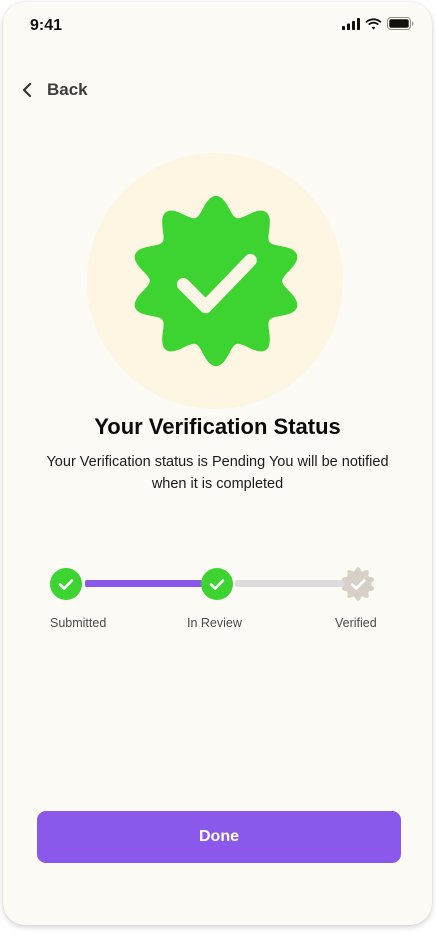 The width and height of the screenshot is (436, 934). I want to click on status-time: 9:41, so click(46, 25).